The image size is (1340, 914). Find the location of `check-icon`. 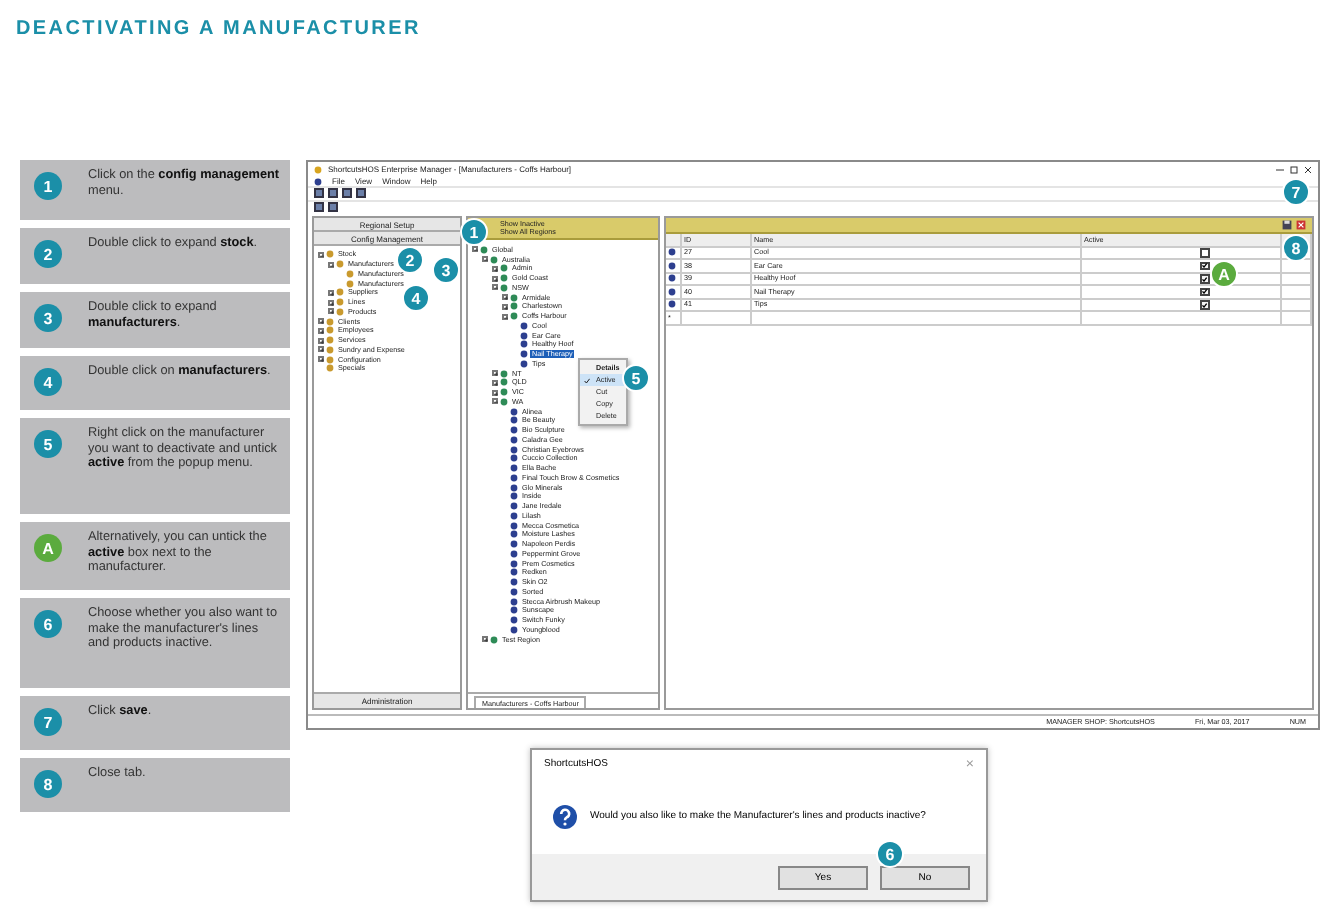

check-icon is located at coordinates (587, 380).